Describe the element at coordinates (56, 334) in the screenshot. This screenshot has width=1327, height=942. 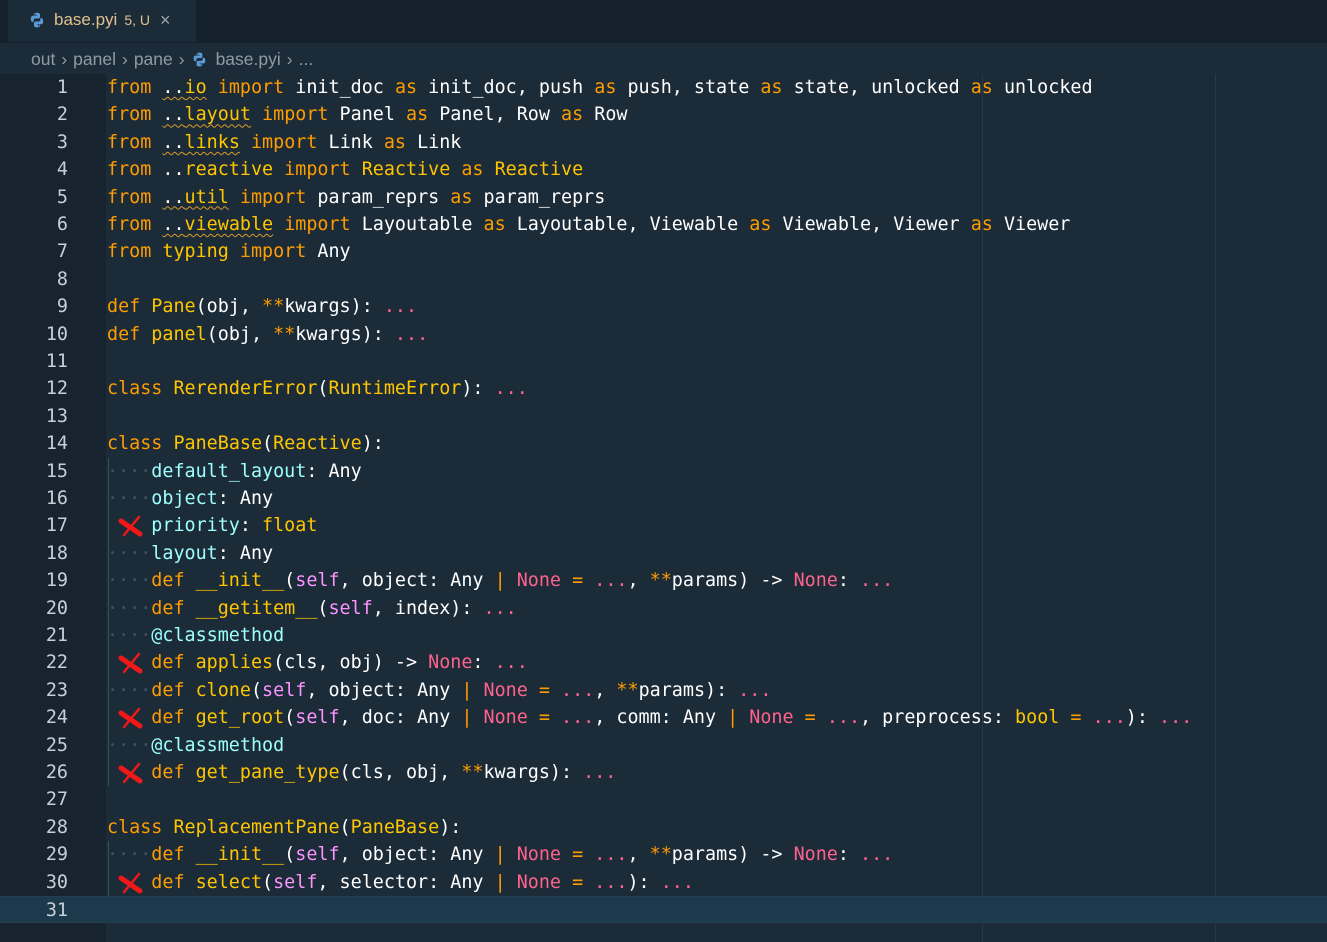
I see `line-number: 10` at that location.